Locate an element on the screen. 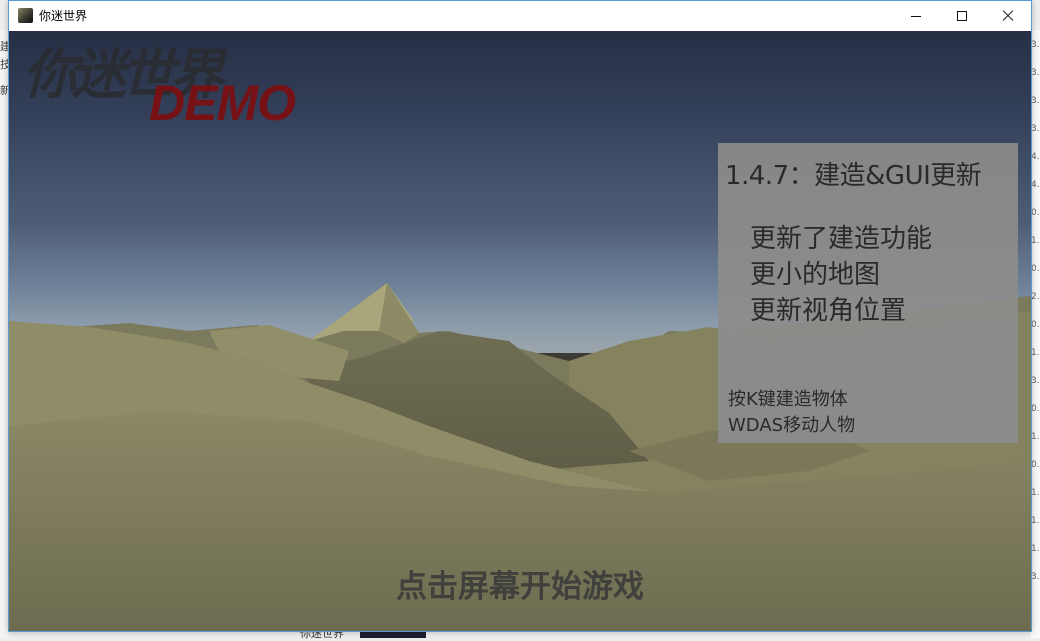 This screenshot has height=641, width=1040. hint-build: 按K键建造物体 is located at coordinates (788, 399).